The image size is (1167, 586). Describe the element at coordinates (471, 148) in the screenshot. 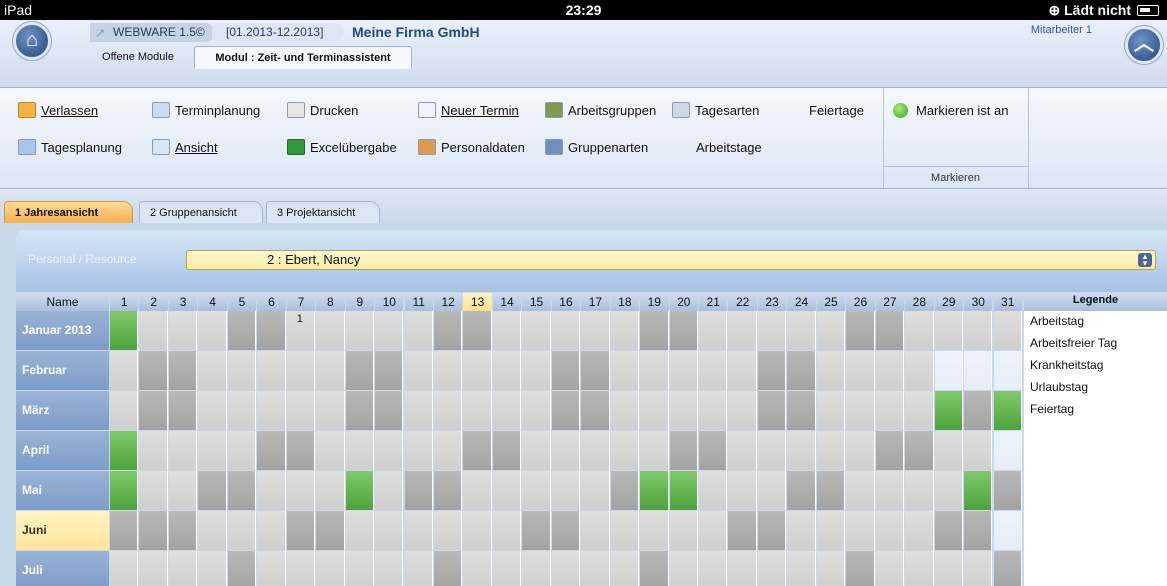

I see `personaldaten-button: Personaldaten` at that location.